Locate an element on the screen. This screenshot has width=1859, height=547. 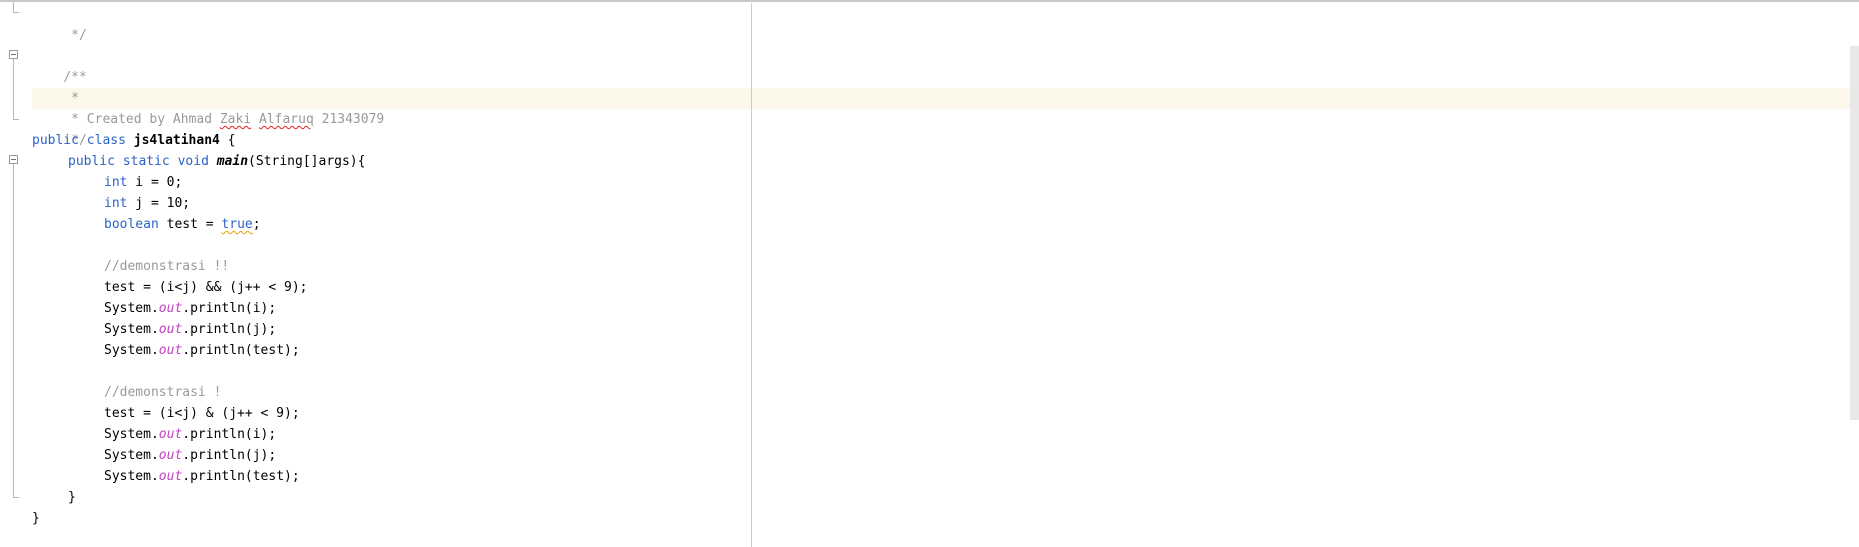
code-line: int j = 10; is located at coordinates (111, 203).